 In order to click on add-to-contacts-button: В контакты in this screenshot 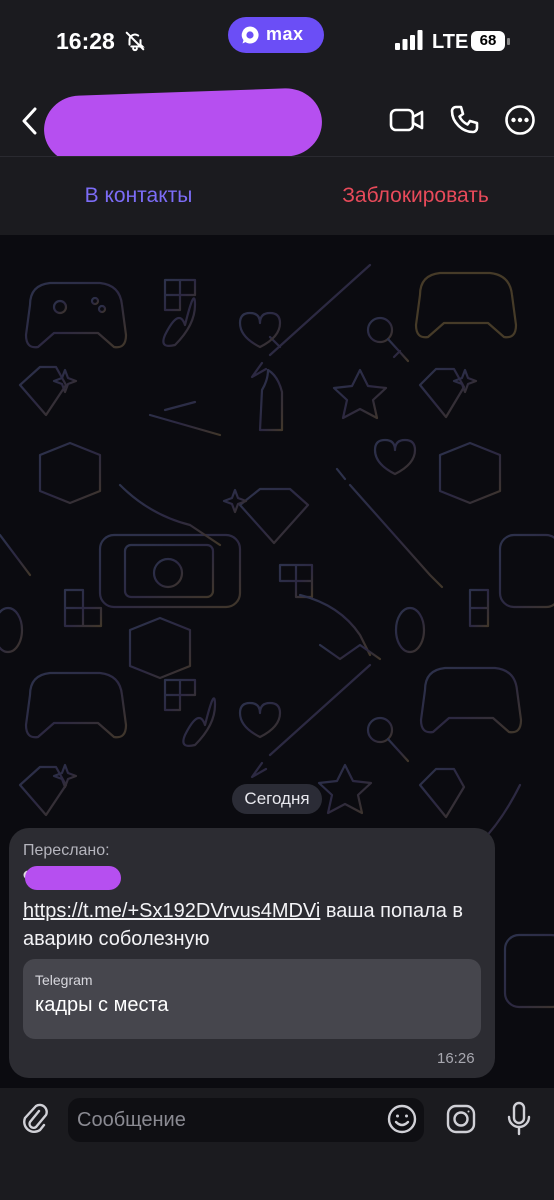, I will do `click(138, 196)`.